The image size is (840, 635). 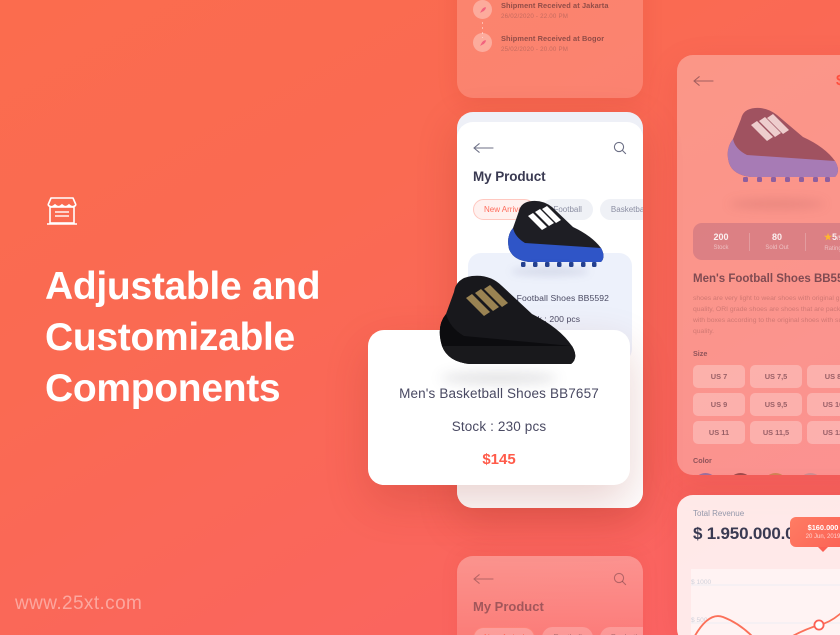 I want to click on chip-new-arrival: New Arrival, so click(x=504, y=631).